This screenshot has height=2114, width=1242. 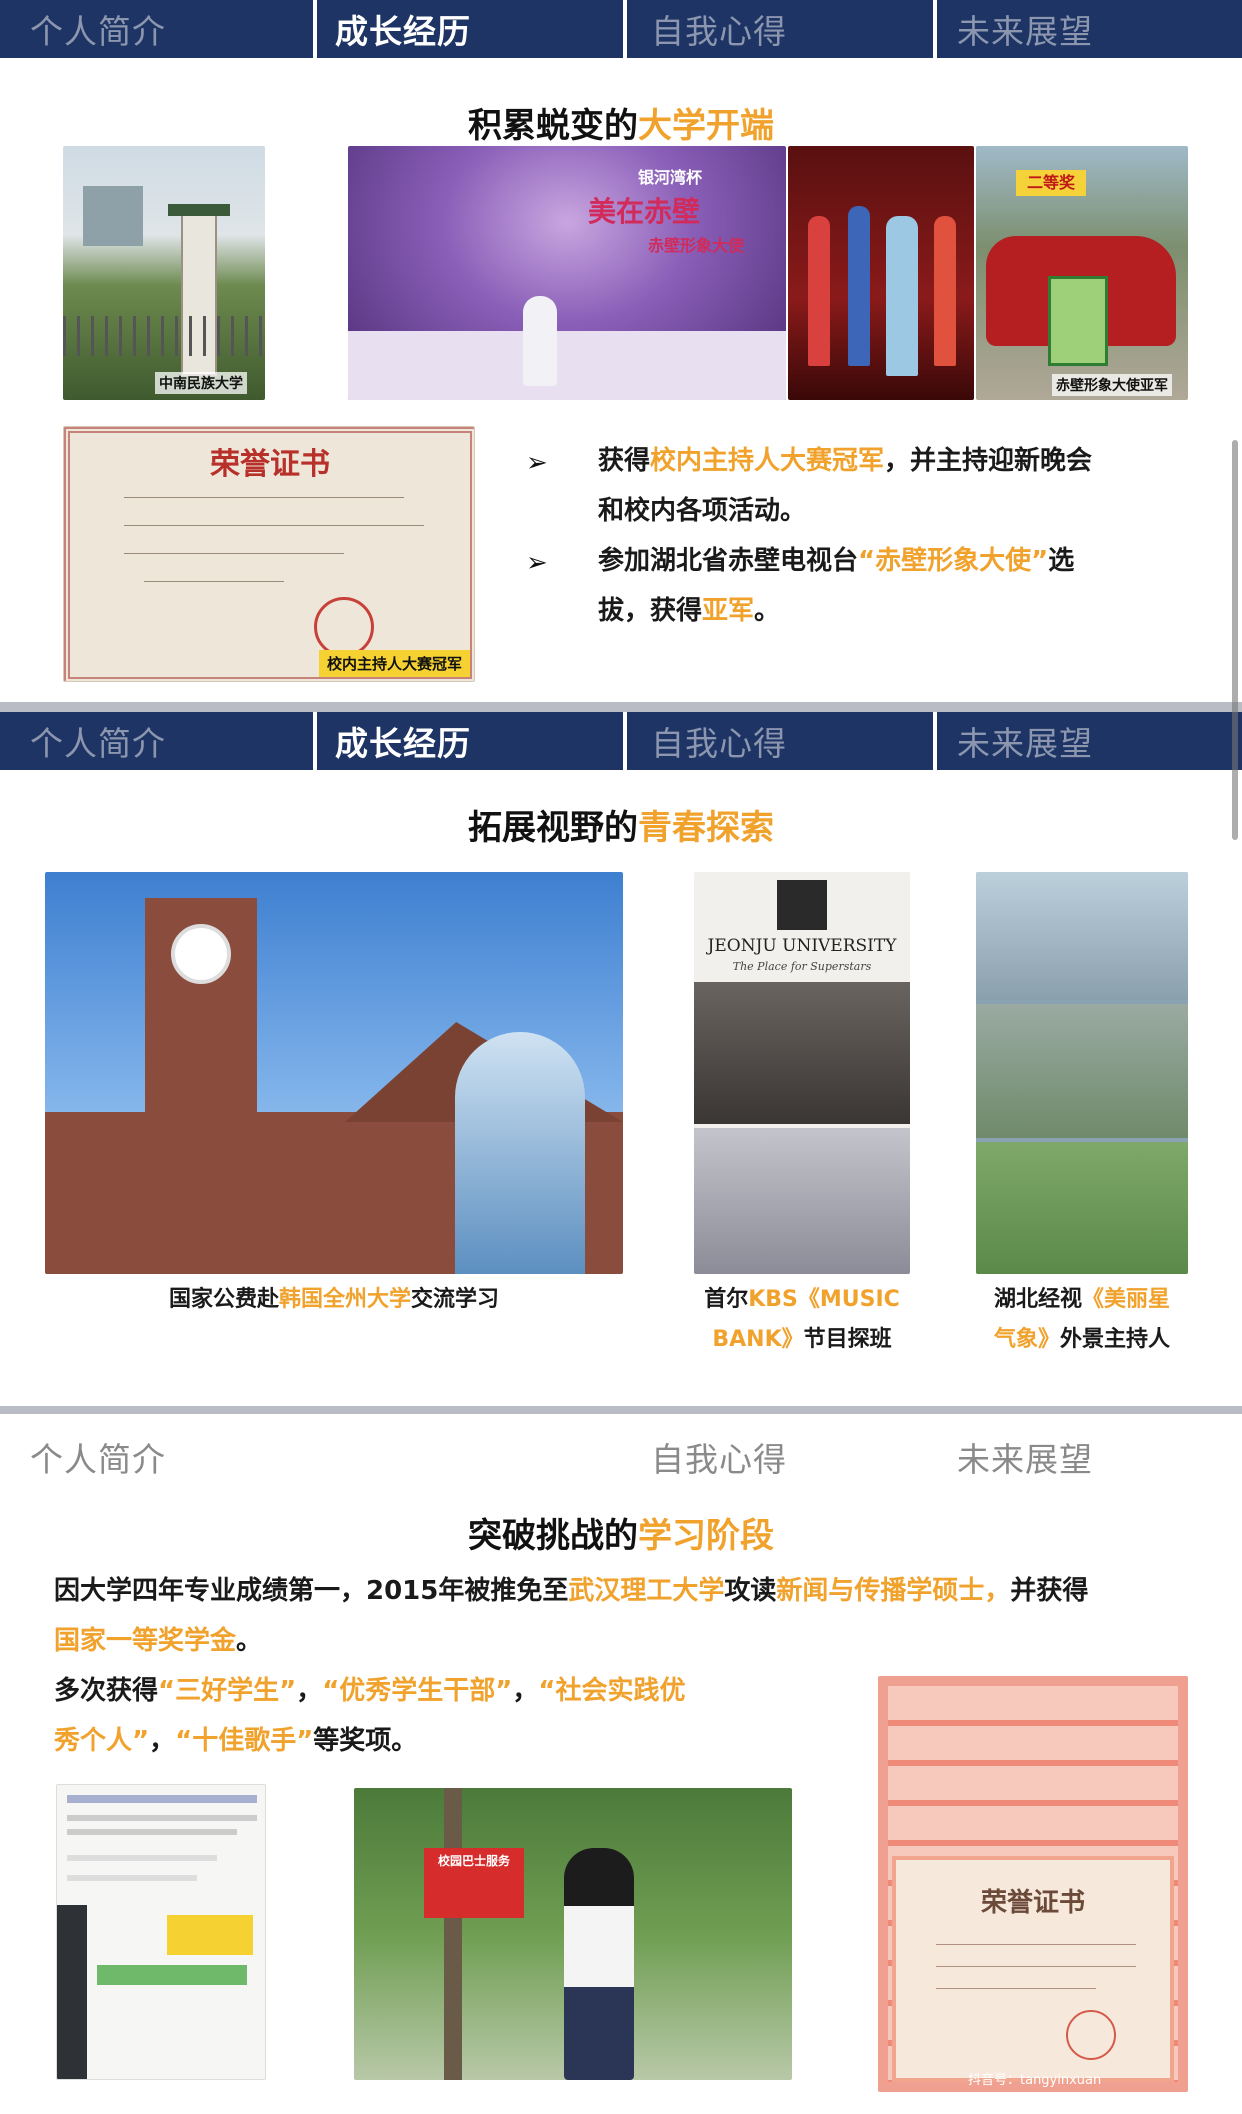 I want to click on award-board, so click(x=1078, y=321).